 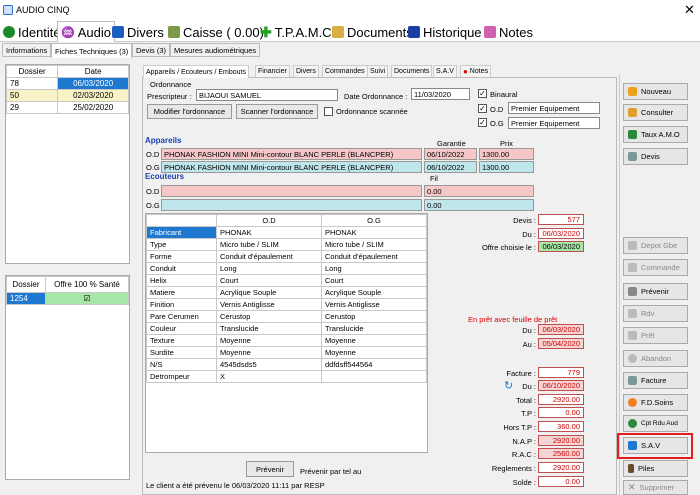 I want to click on nap-value: 2920.00, so click(x=561, y=440).